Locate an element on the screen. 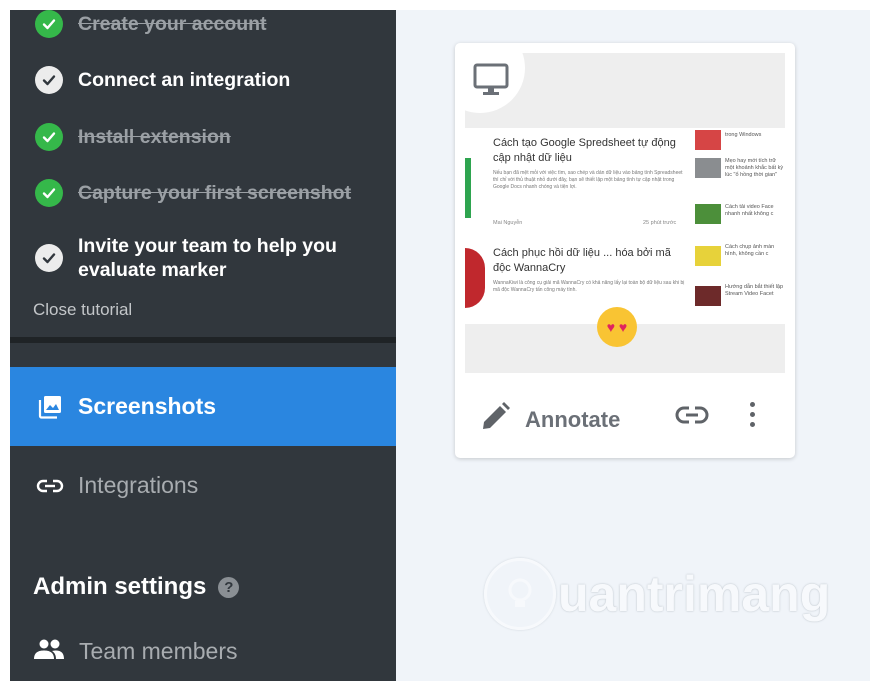  lightbulb-logo-icon is located at coordinates (520, 594).